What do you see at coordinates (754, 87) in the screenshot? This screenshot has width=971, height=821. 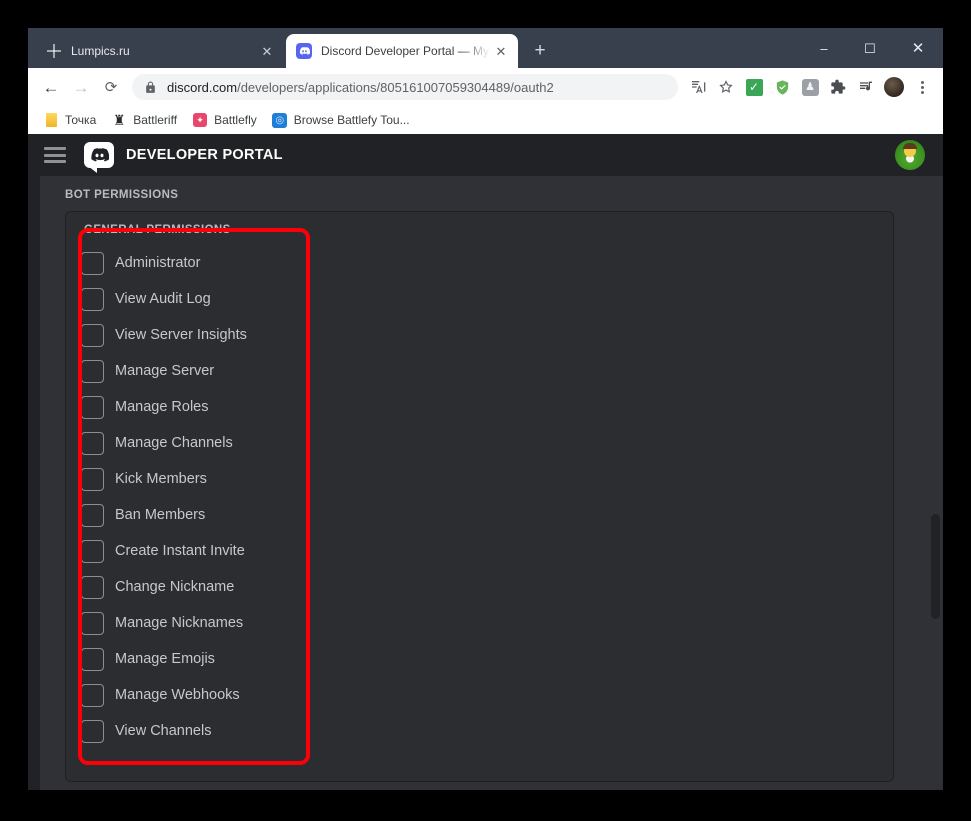 I see `extension-checkmark-icon: ✓` at bounding box center [754, 87].